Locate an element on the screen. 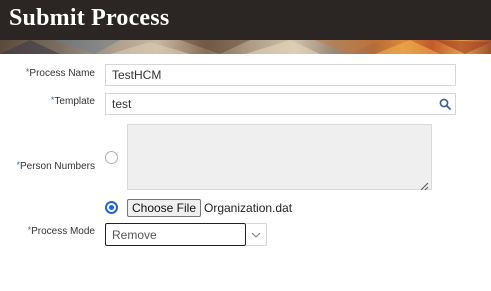 This screenshot has width=491, height=291. process-mode-label-text: Process Mode is located at coordinates (63, 231).